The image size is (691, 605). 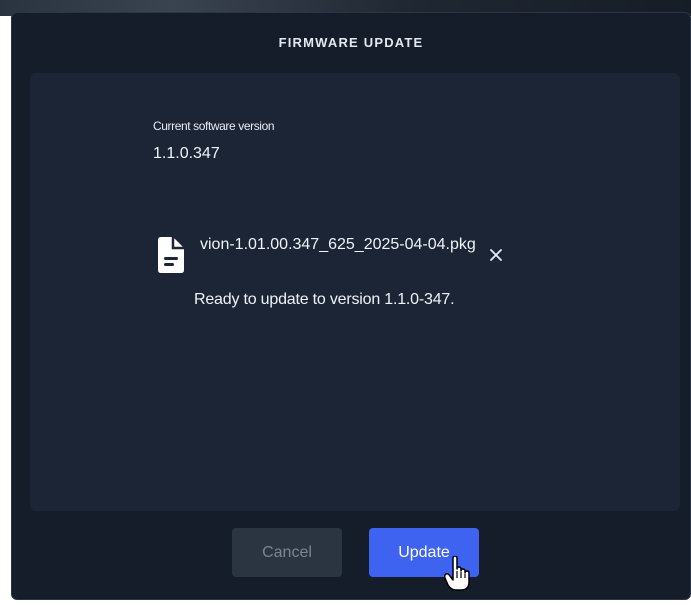 What do you see at coordinates (324, 299) in the screenshot?
I see `update-status-message: Ready to update to version 1.1.0-347.` at bounding box center [324, 299].